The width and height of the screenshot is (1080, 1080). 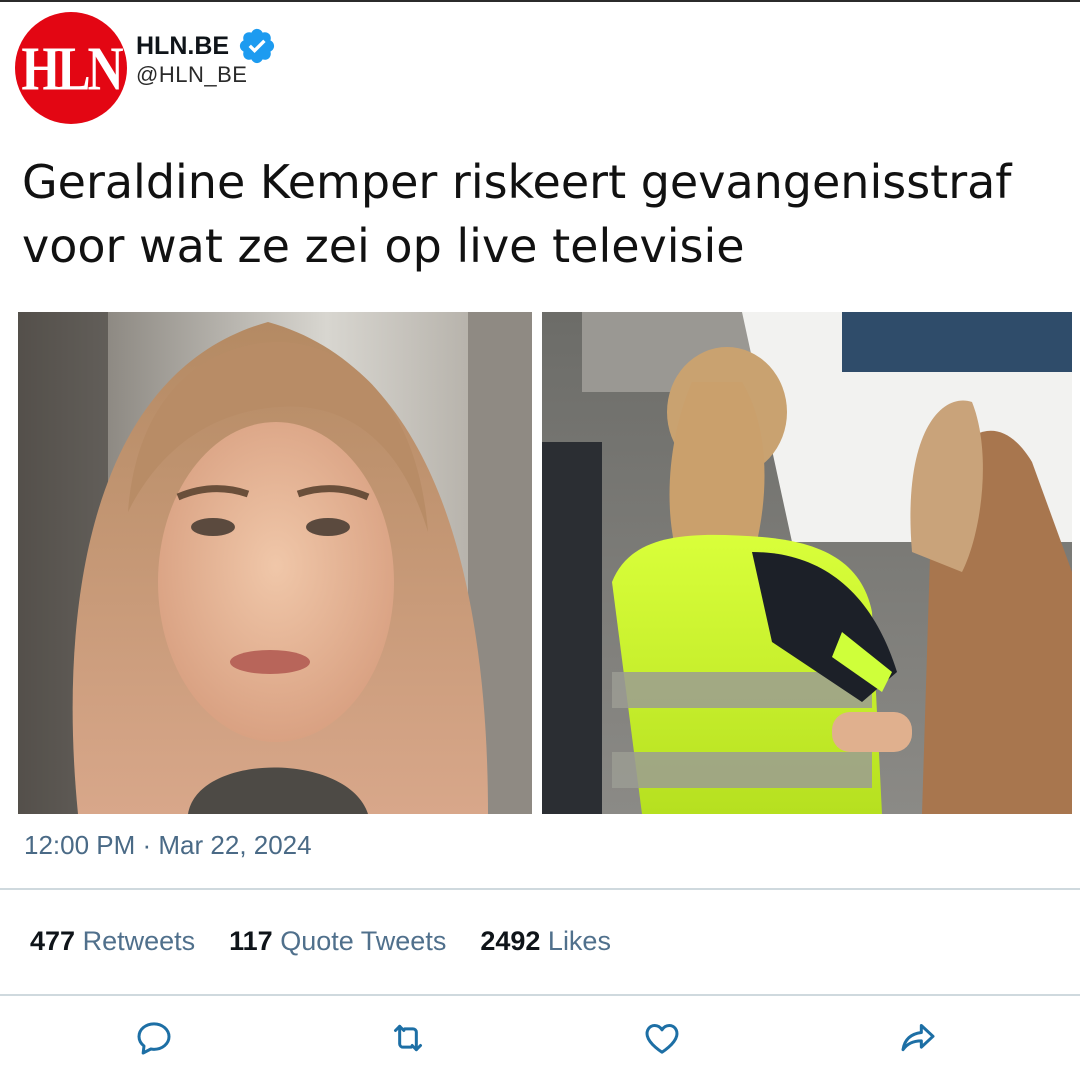 I want to click on likes-stat: 2492 Likes, so click(x=545, y=941).